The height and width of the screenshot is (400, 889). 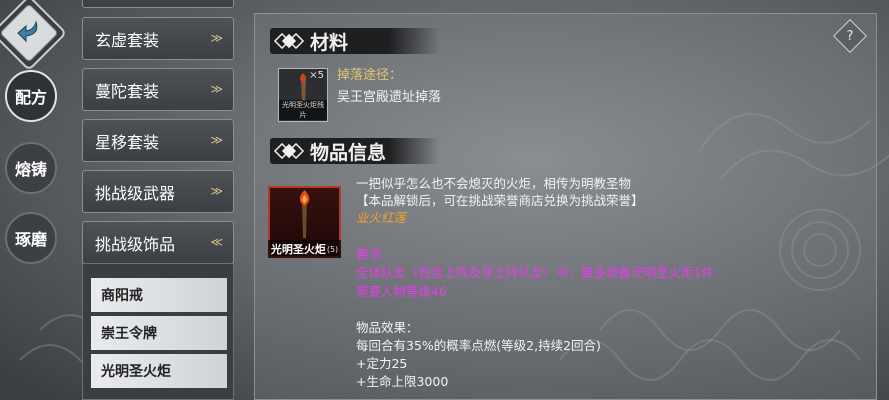 What do you see at coordinates (402, 381) in the screenshot?
I see `effect-3: +生命上限3000` at bounding box center [402, 381].